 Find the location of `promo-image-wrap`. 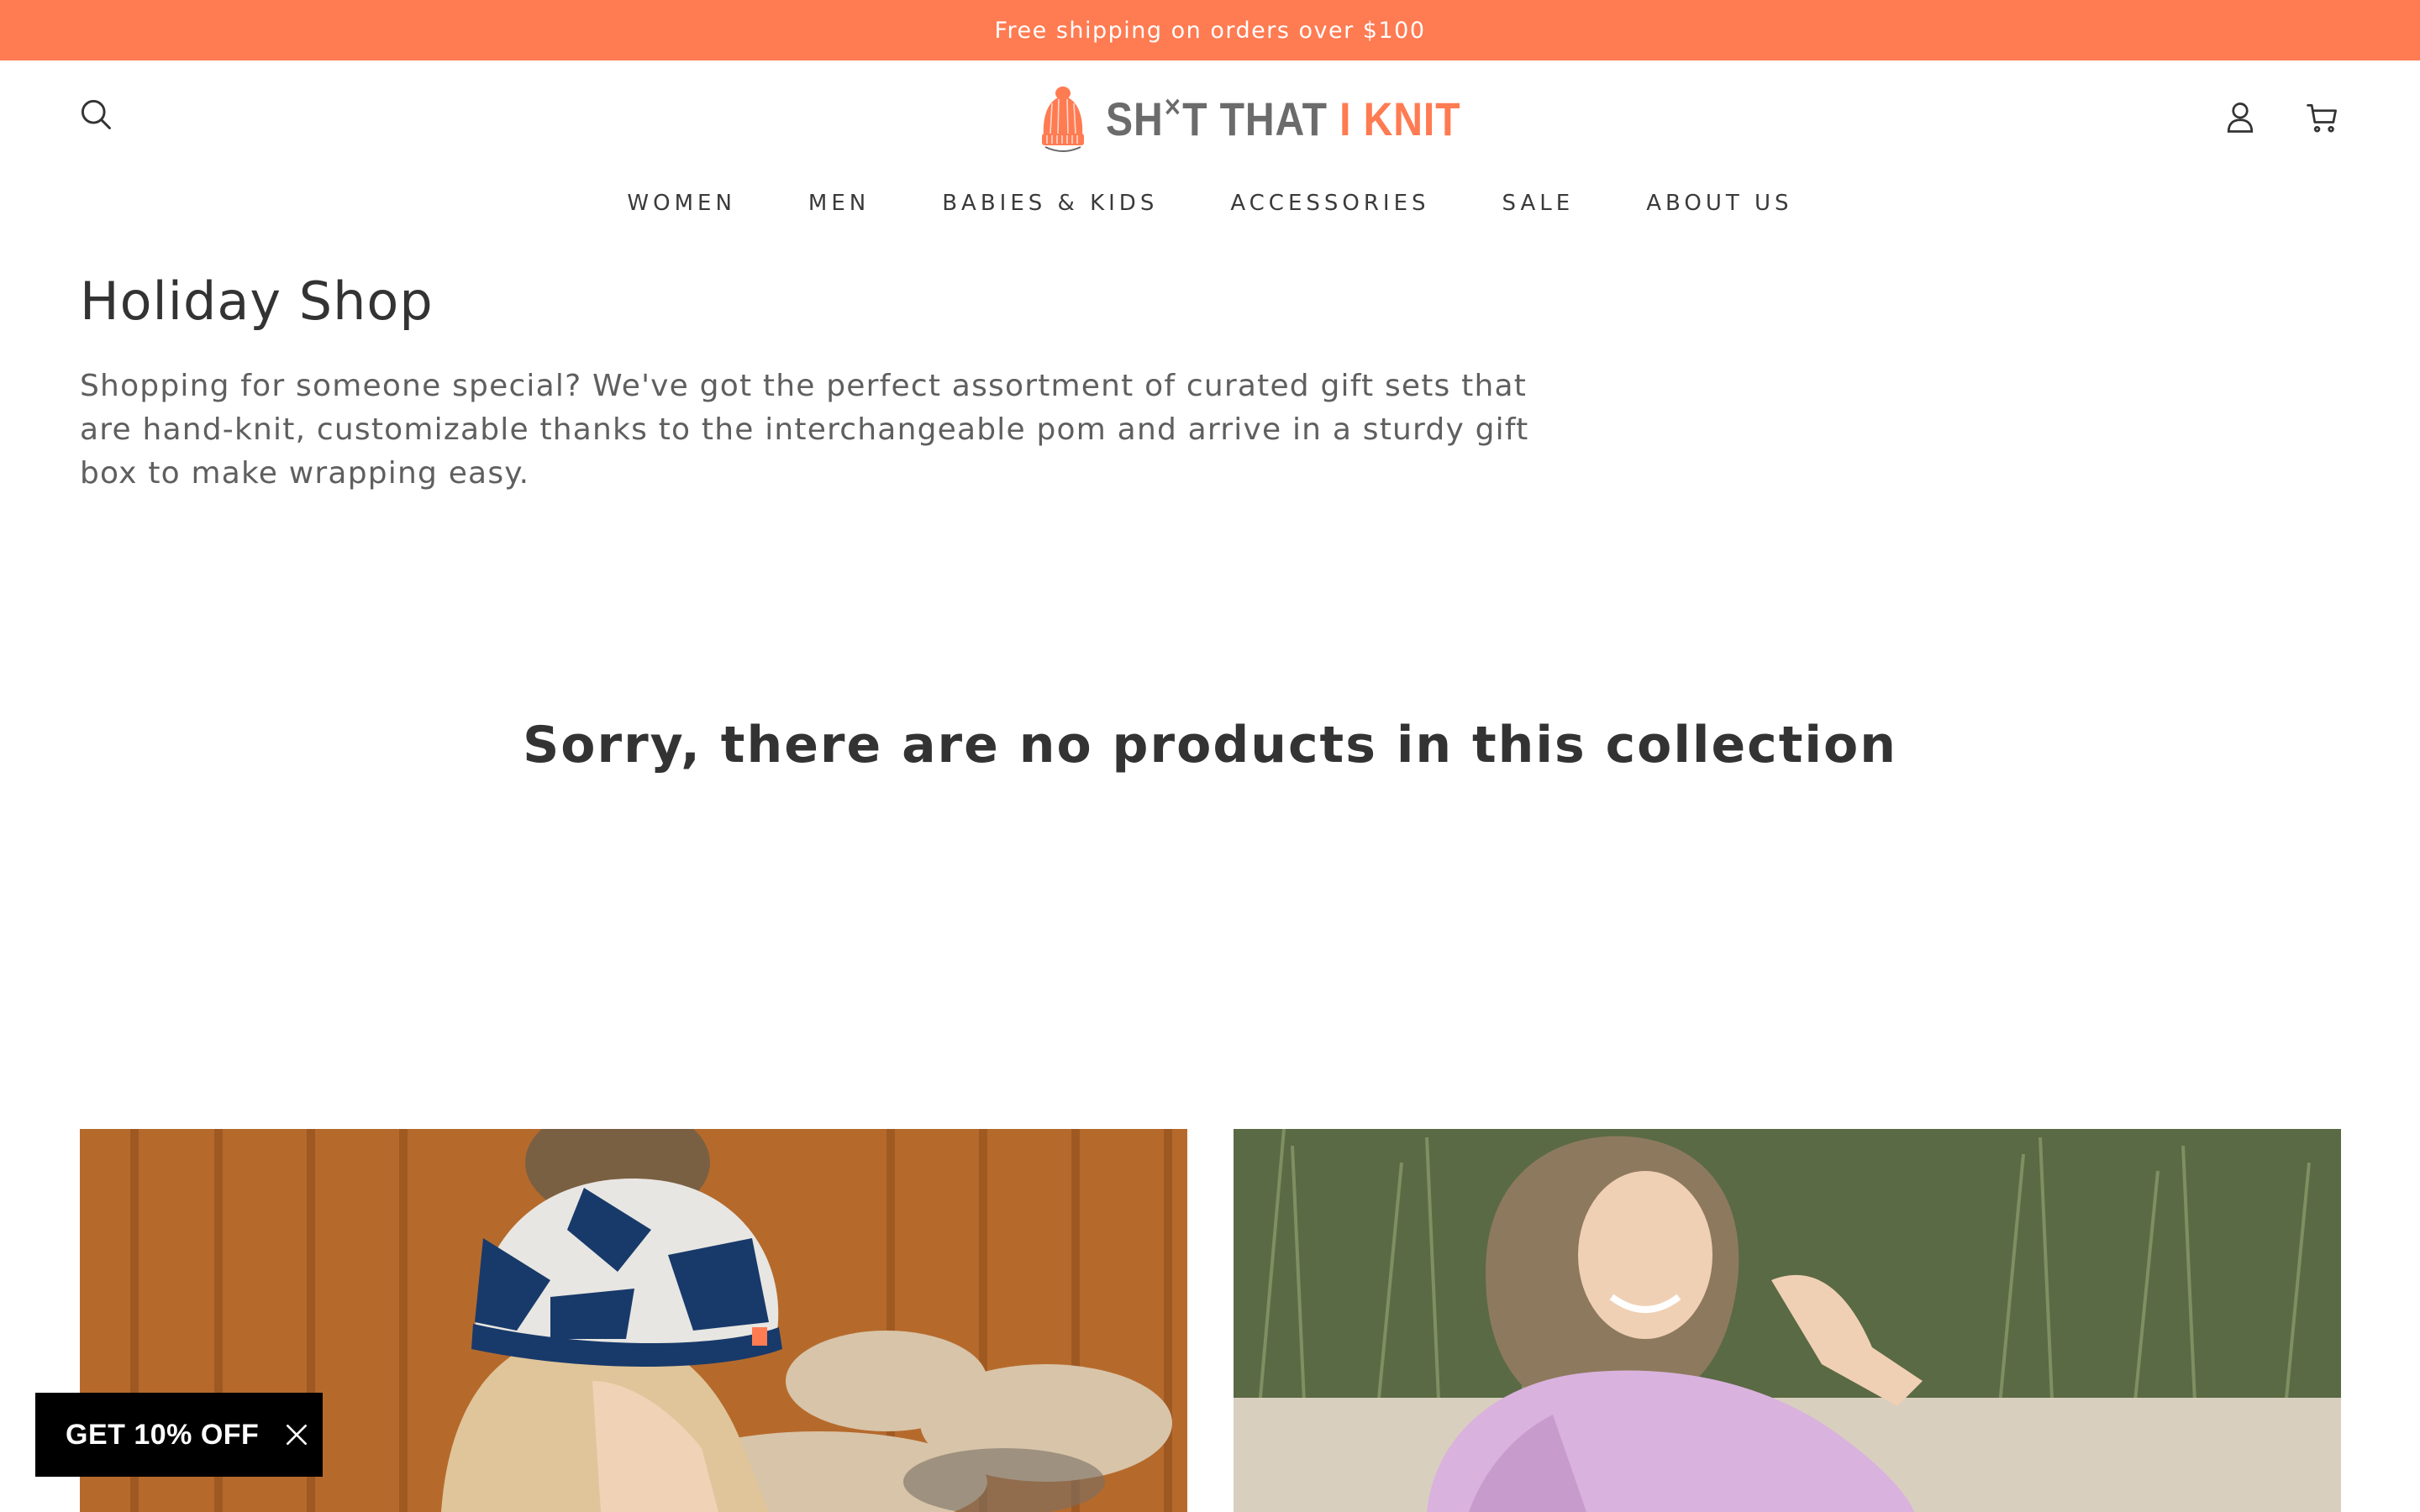

promo-image-wrap is located at coordinates (1788, 1320).